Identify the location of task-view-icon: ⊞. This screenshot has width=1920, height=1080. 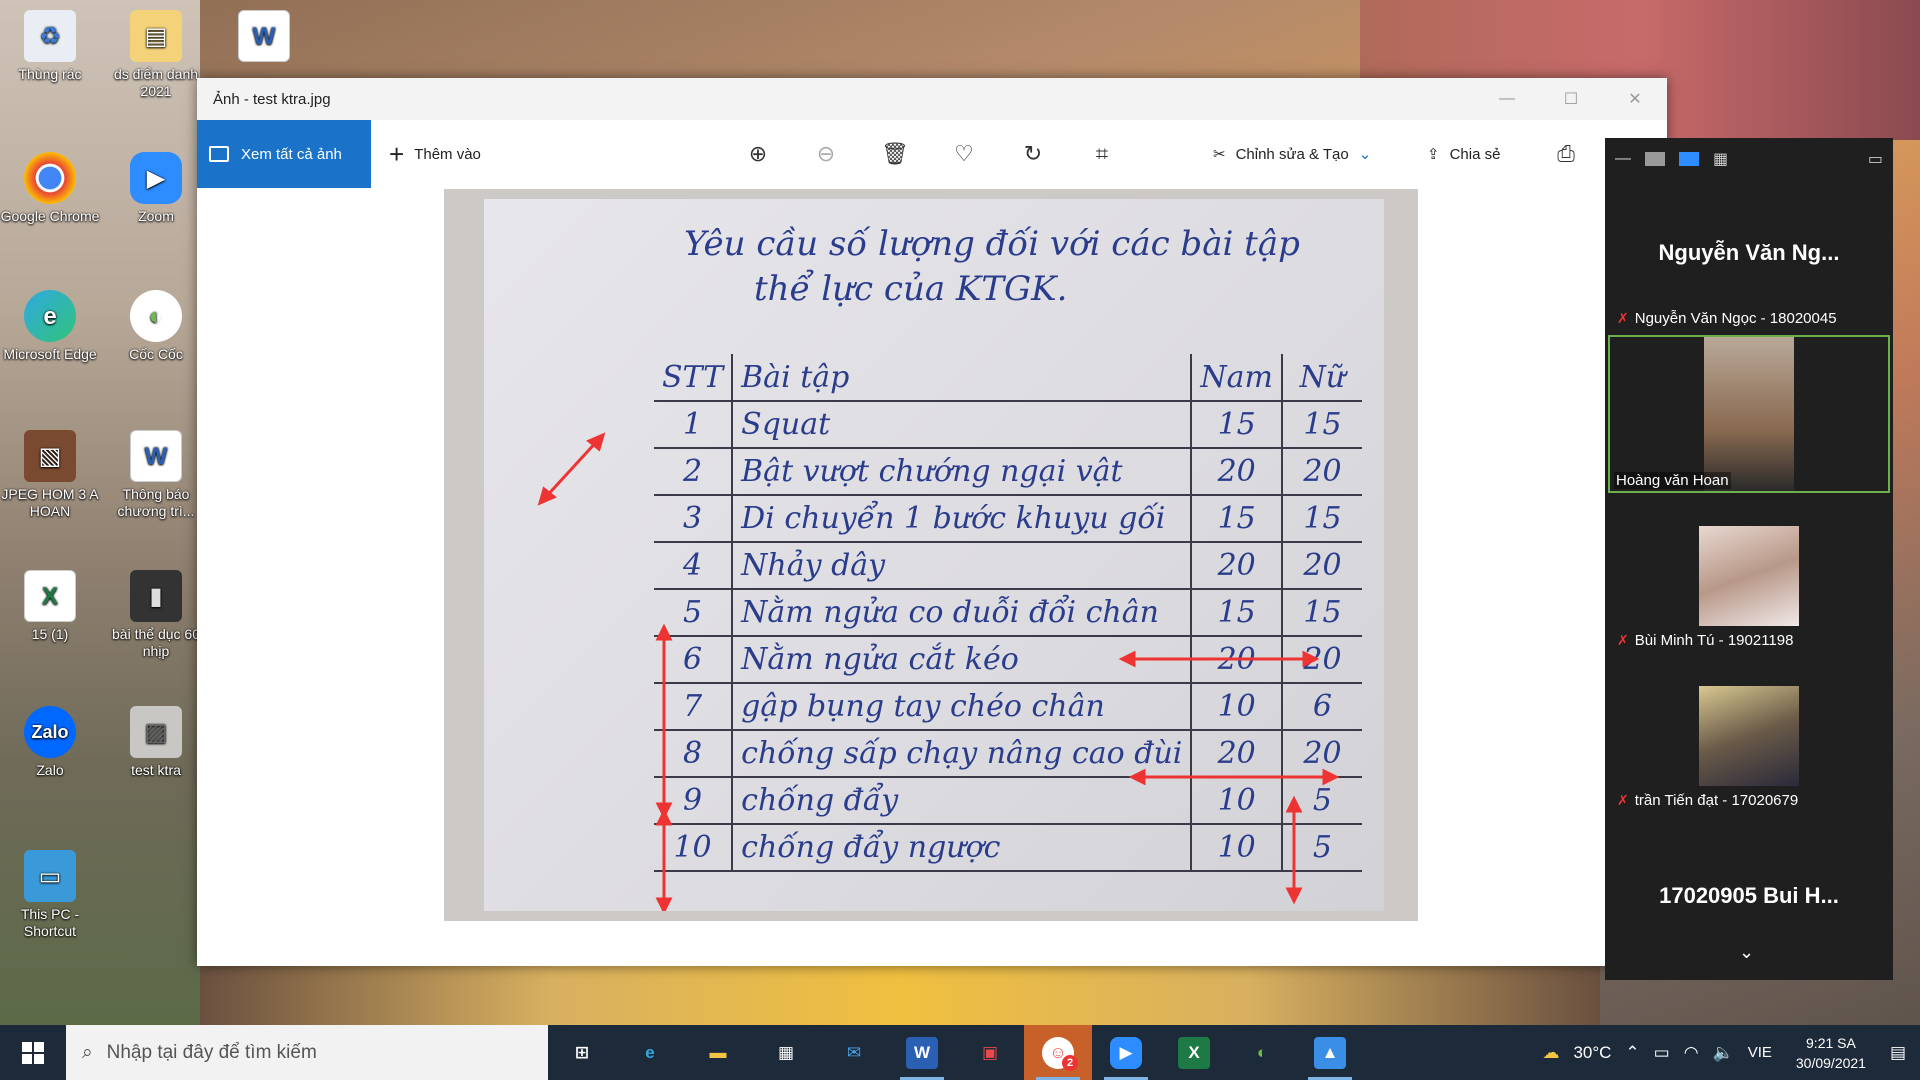
(582, 1052).